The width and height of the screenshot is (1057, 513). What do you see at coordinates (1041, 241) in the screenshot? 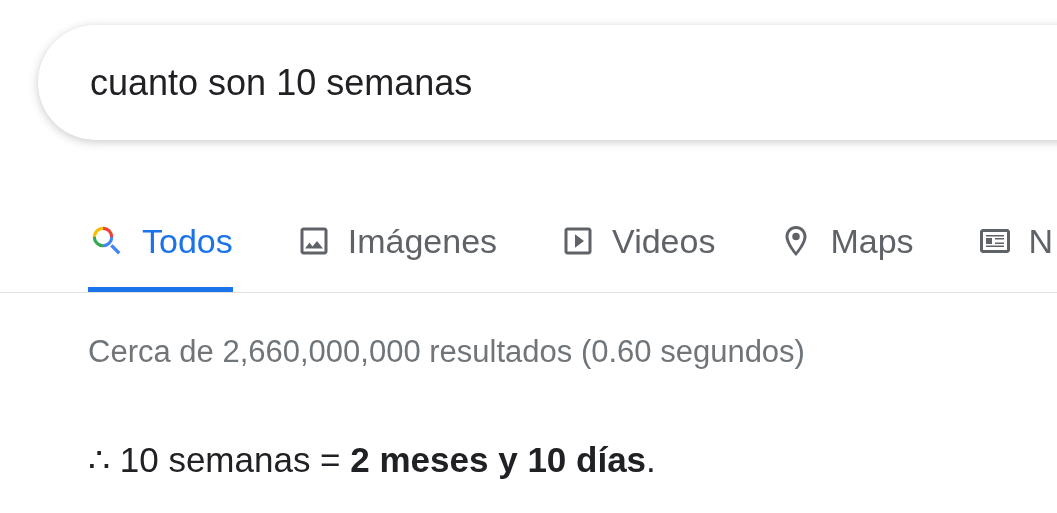
I see `tab-label: N` at bounding box center [1041, 241].